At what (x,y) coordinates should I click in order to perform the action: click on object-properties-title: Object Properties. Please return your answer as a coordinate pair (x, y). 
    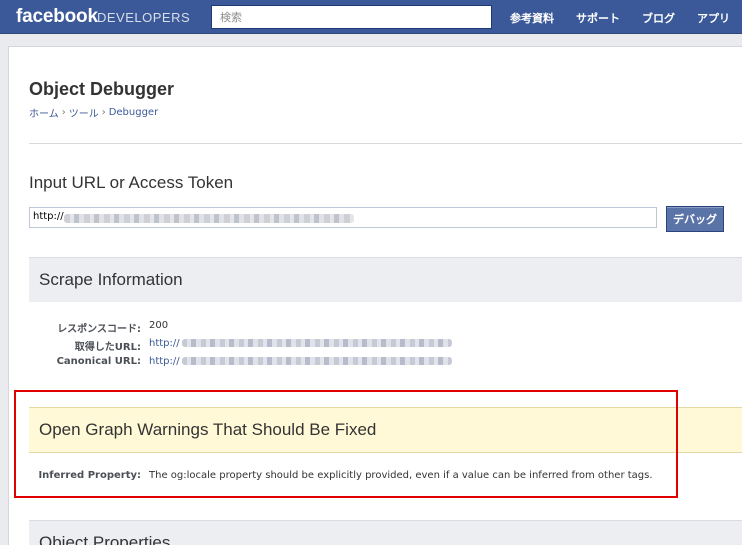
    Looking at the image, I should click on (105, 539).